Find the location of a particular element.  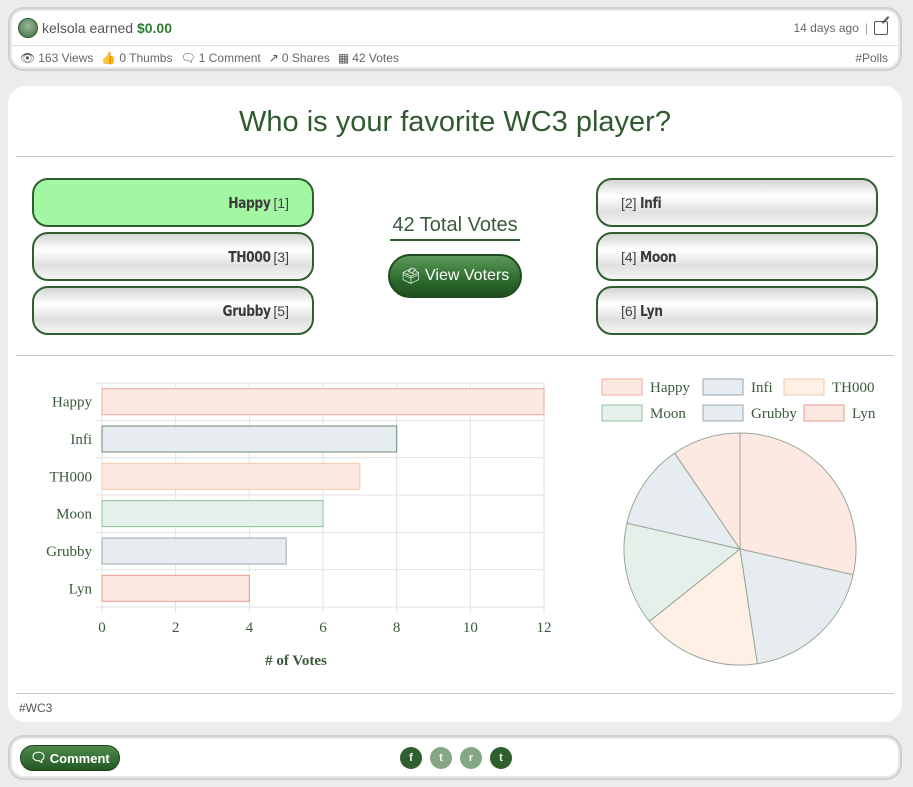

bar-lyn is located at coordinates (175, 588).